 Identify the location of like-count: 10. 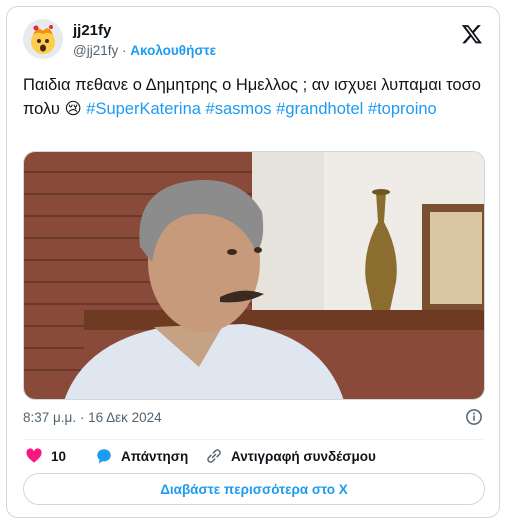
(59, 456).